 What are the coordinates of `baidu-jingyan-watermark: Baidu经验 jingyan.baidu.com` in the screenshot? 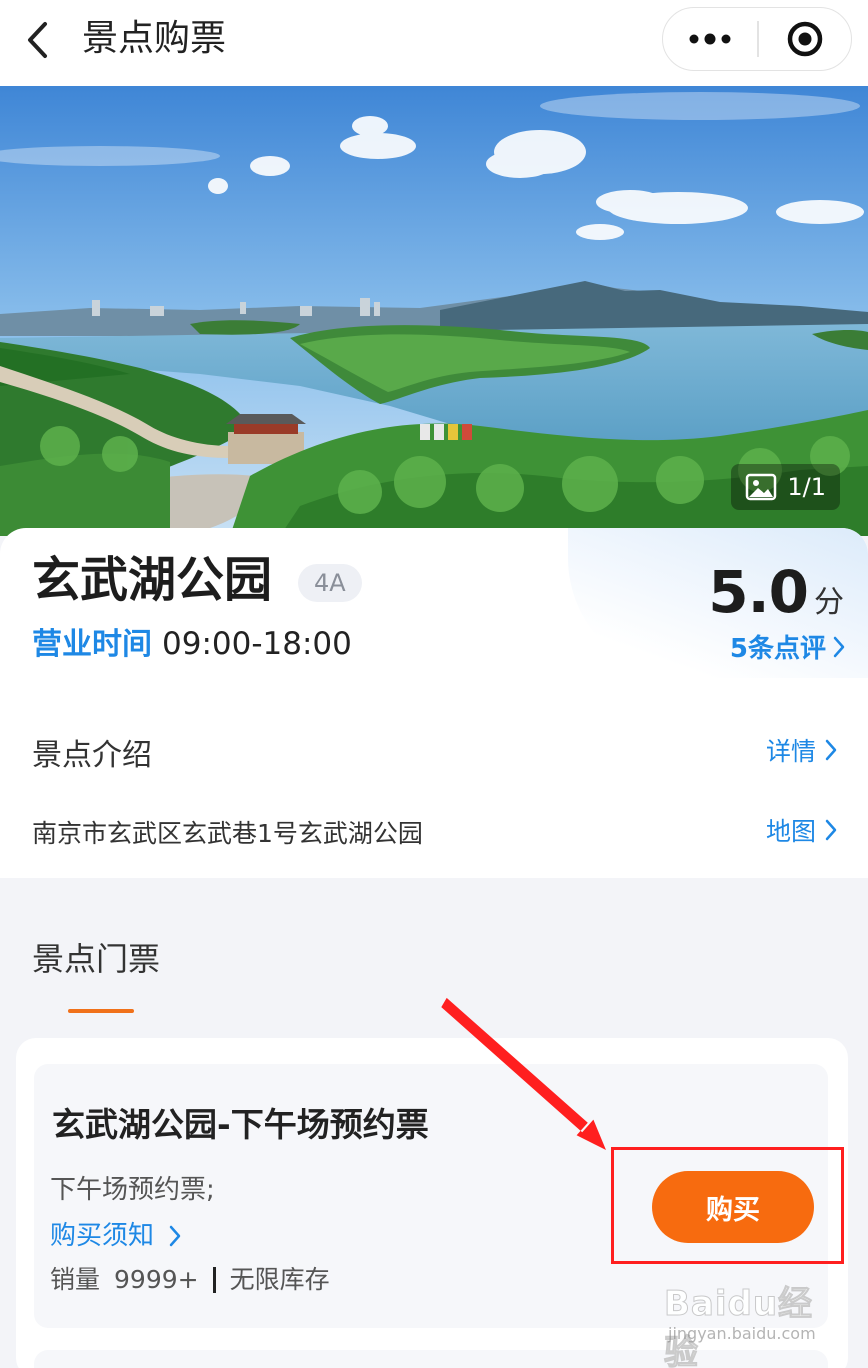 It's located at (748, 1320).